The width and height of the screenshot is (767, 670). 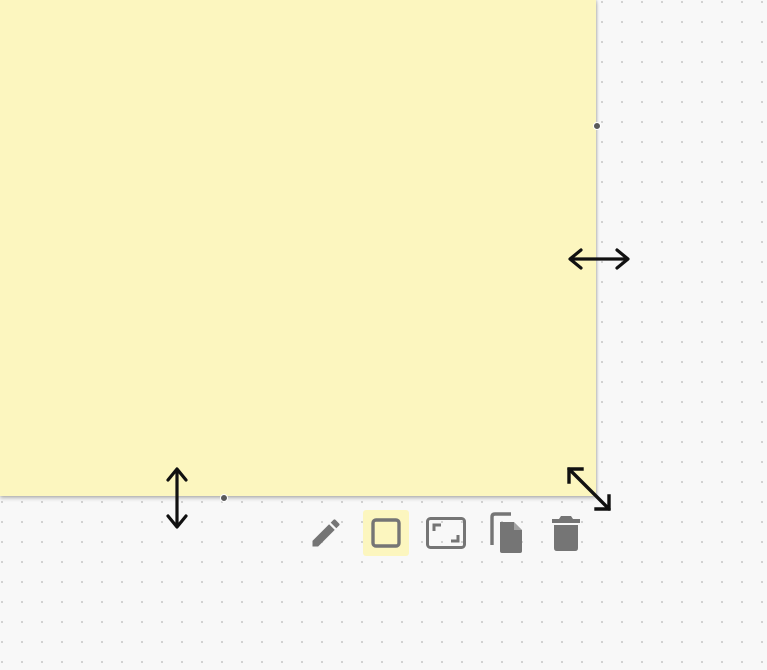 I want to click on resize-horizontal-handle, so click(x=599, y=259).